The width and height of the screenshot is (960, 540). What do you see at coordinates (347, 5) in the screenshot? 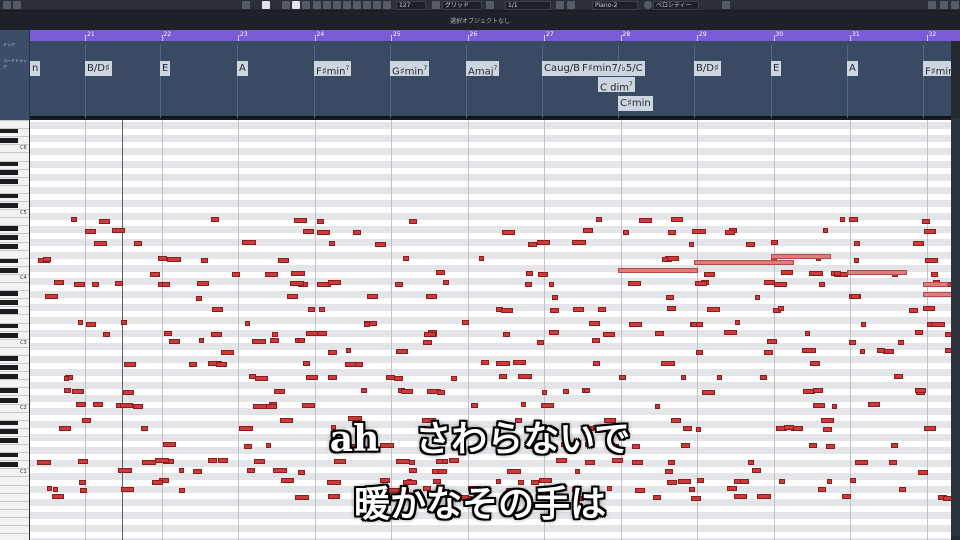
I see `glue-tool-icon` at bounding box center [347, 5].